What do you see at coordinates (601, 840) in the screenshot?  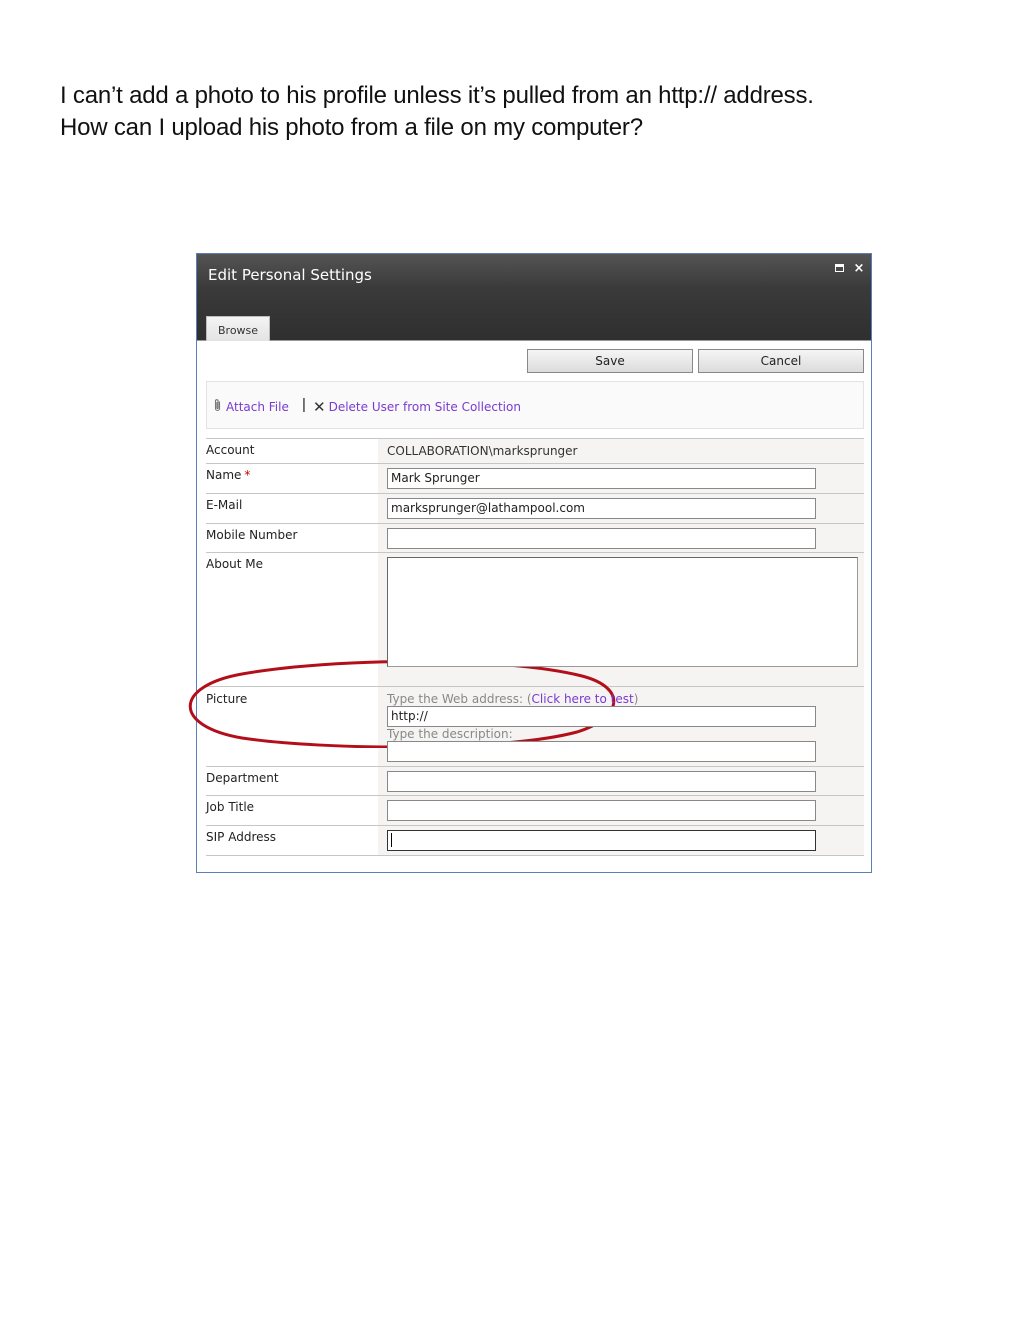 I see `sip-address-input` at bounding box center [601, 840].